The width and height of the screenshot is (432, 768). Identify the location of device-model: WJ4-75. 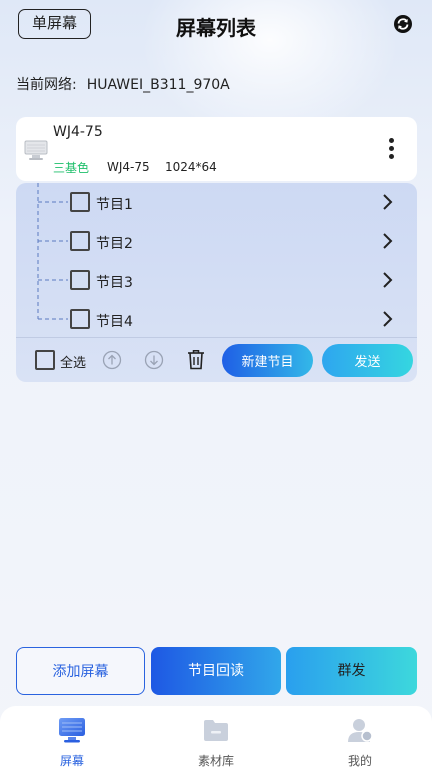
(128, 167).